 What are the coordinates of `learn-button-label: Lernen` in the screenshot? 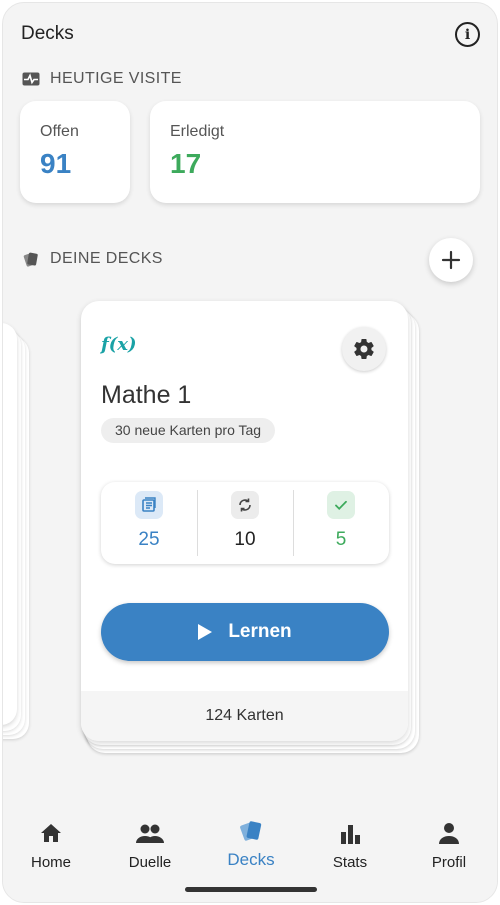 It's located at (260, 631).